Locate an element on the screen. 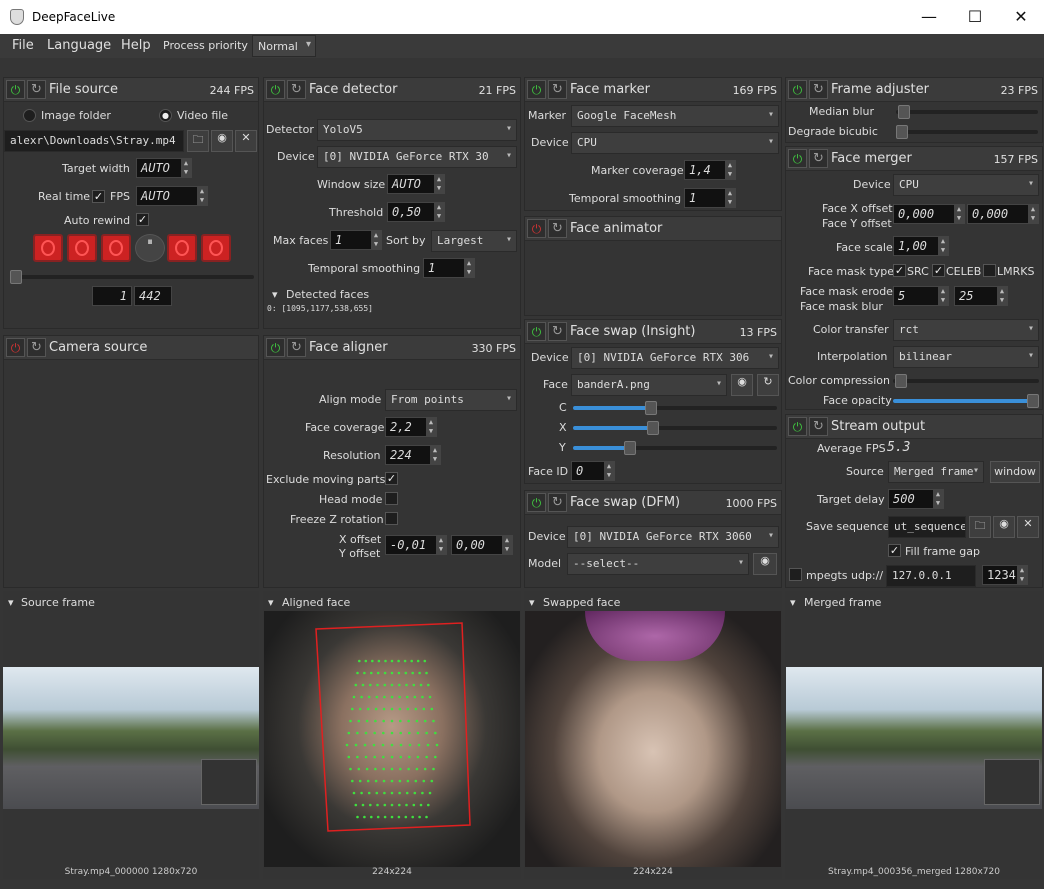 The height and width of the screenshot is (889, 1044). sort-by-select: Largest ▾ is located at coordinates (474, 241).